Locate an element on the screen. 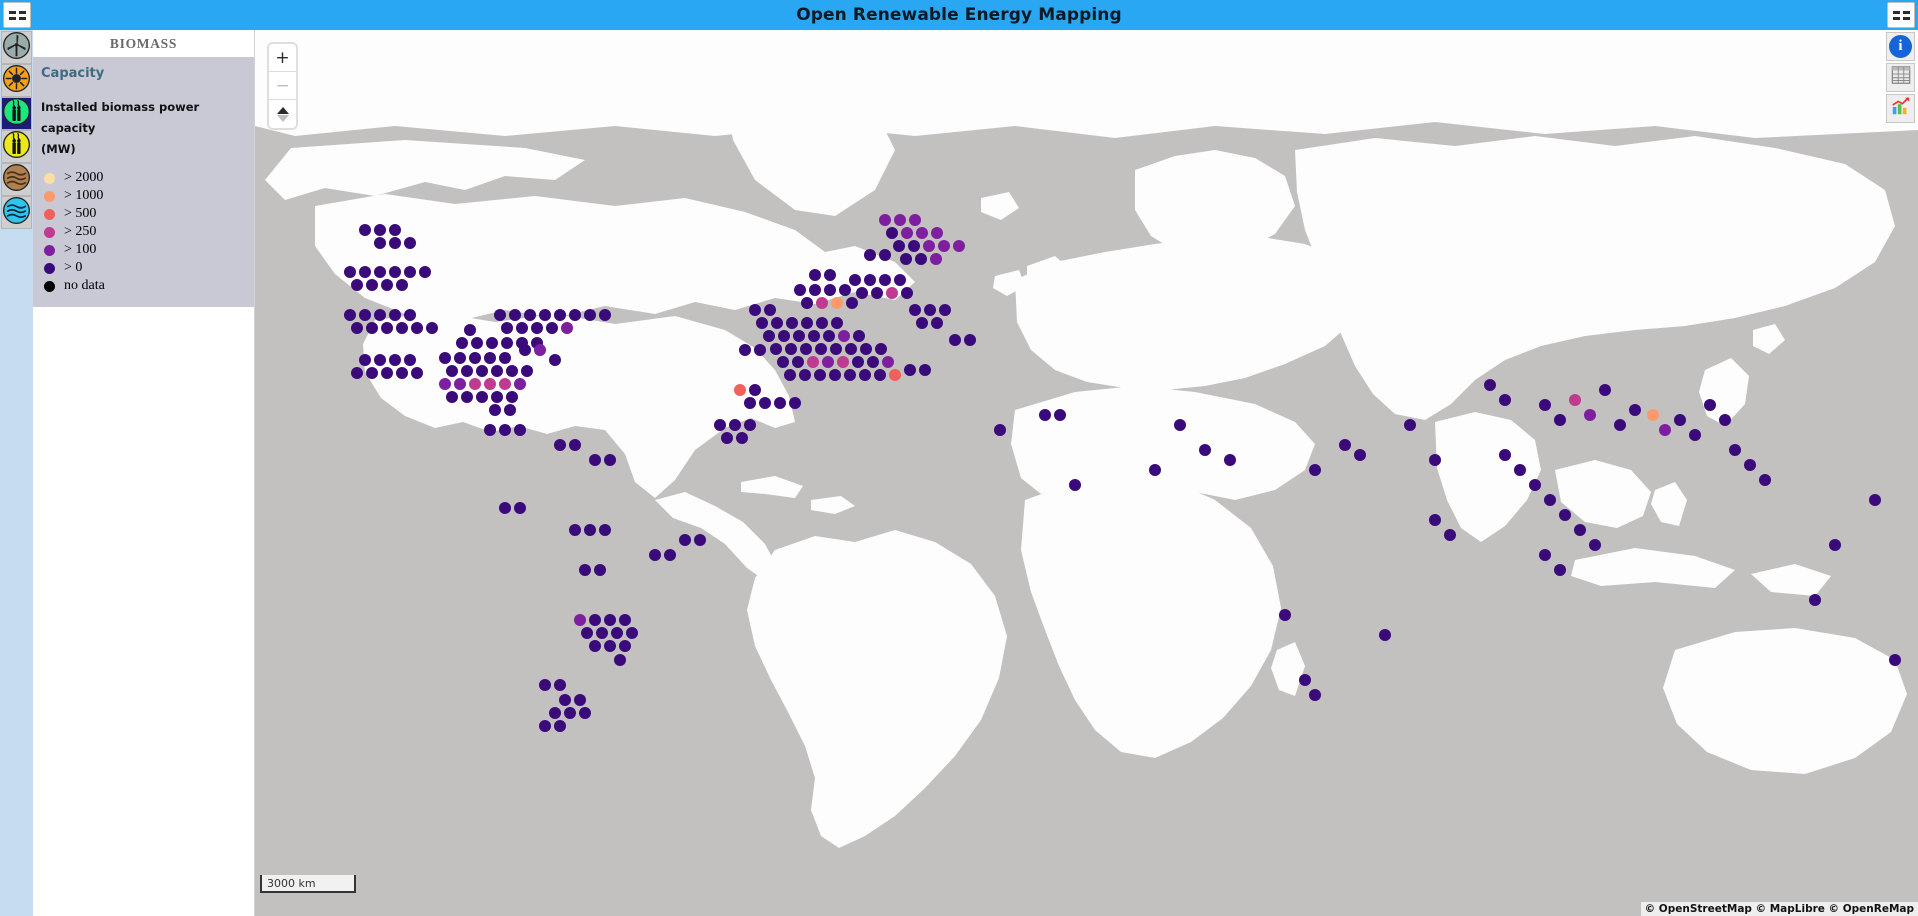 The image size is (1918, 916). legend-row: > 500 is located at coordinates (143, 214).